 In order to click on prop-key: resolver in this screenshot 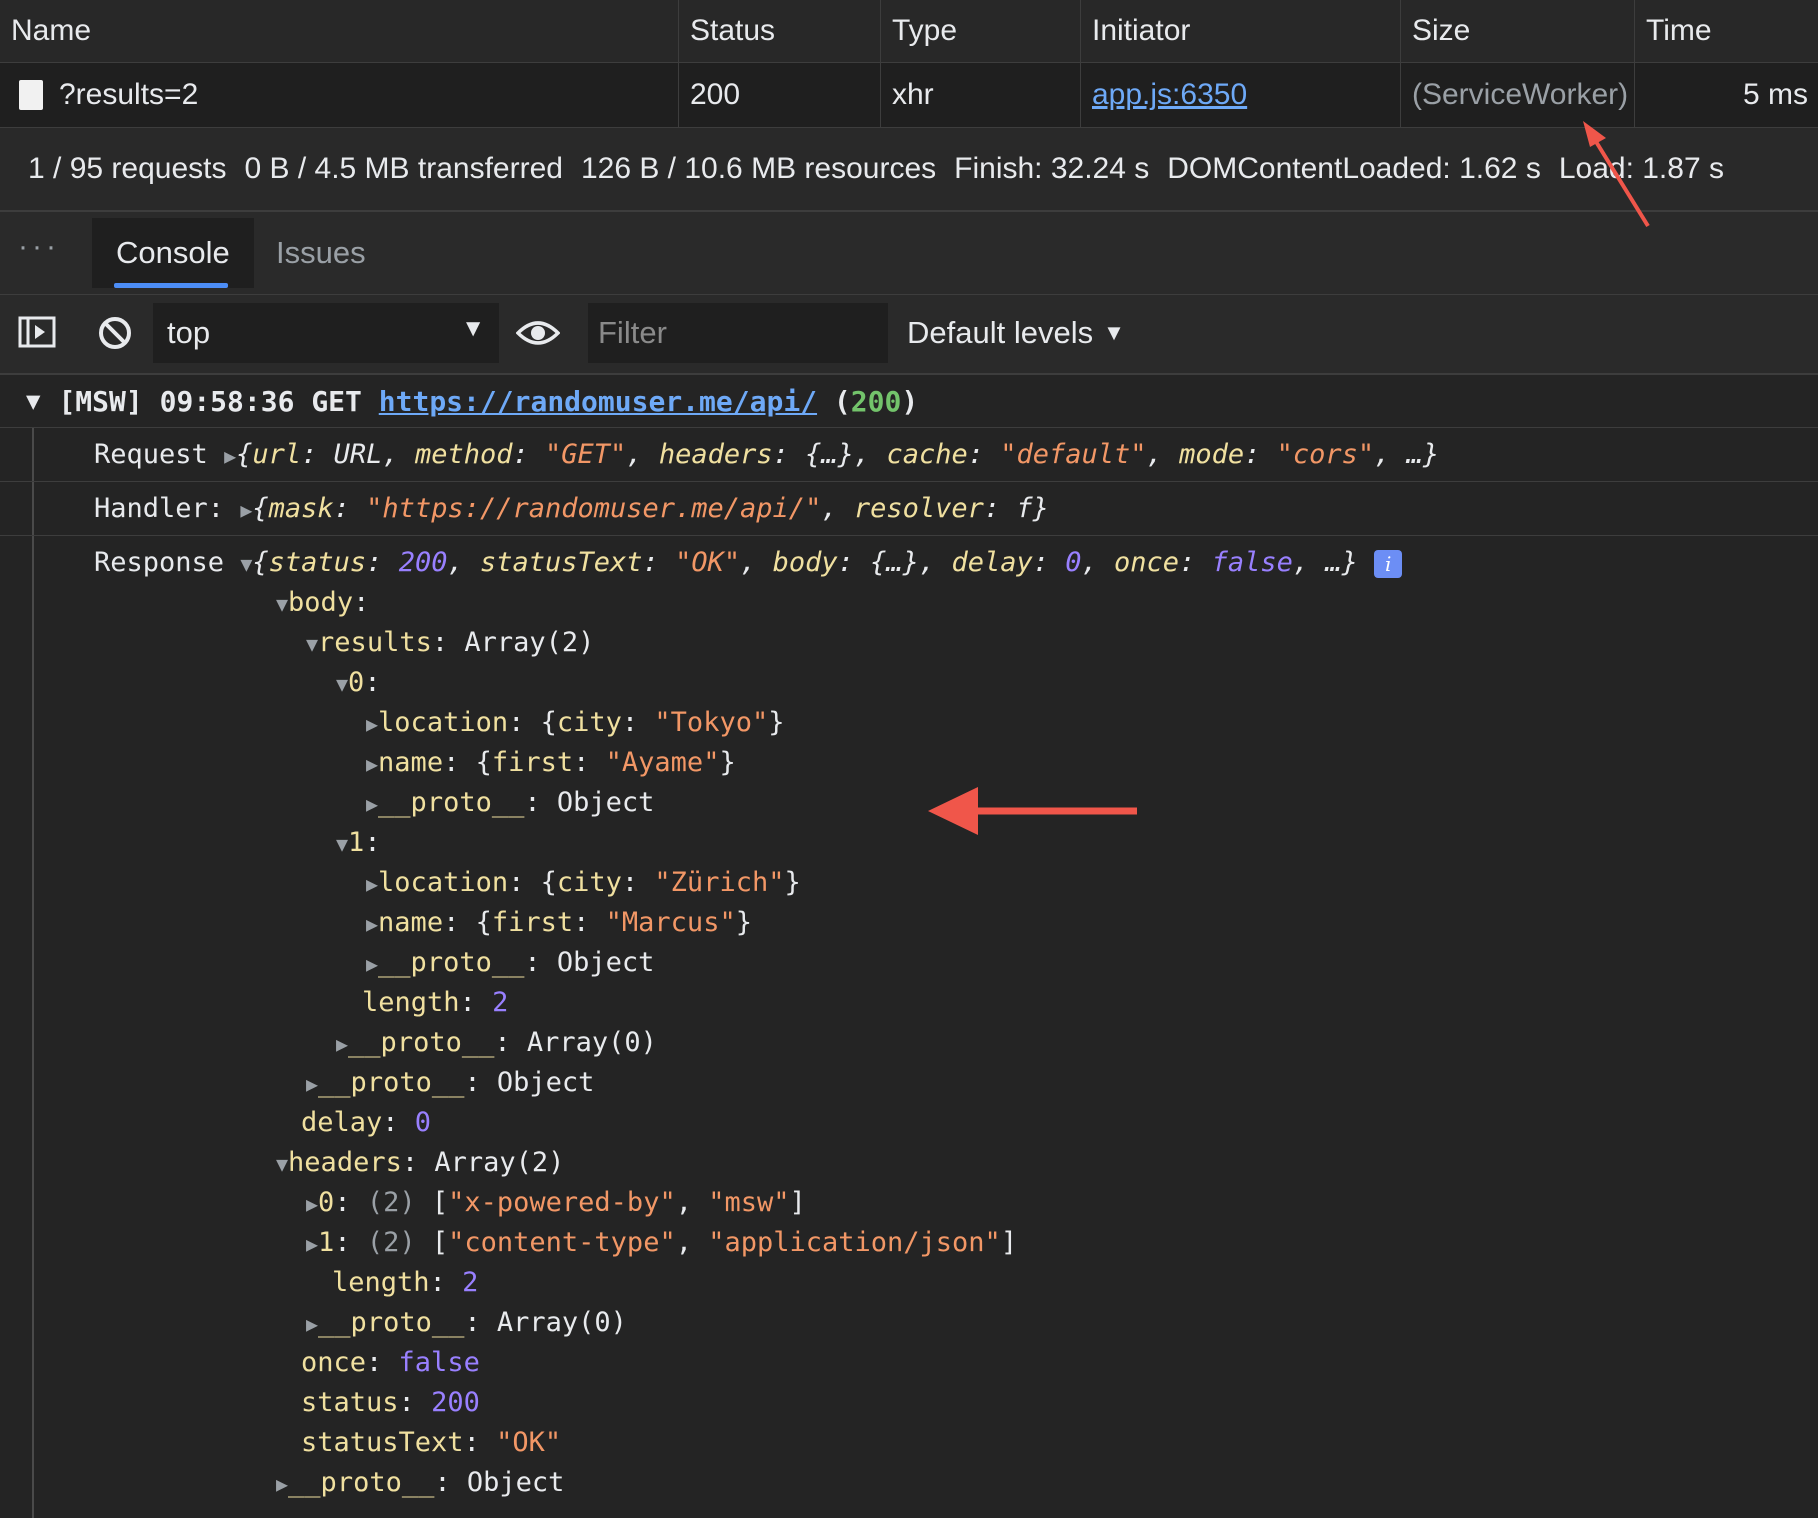, I will do `click(918, 508)`.